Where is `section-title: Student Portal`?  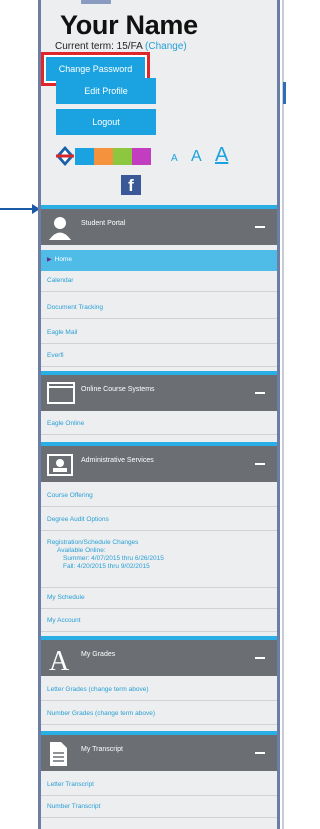
section-title: Student Portal is located at coordinates (103, 223).